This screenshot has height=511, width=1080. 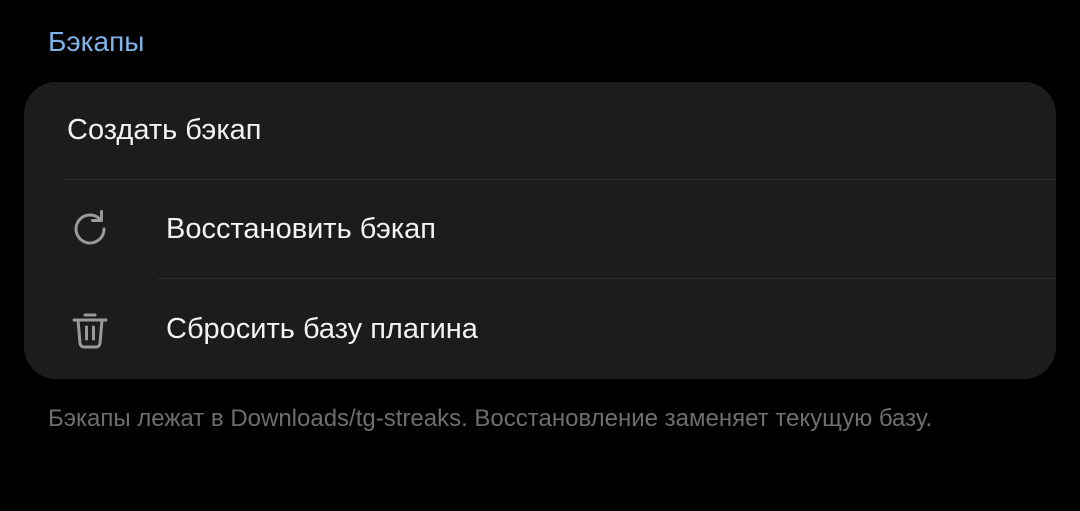 What do you see at coordinates (96, 41) in the screenshot?
I see `section-title: Бэкапы` at bounding box center [96, 41].